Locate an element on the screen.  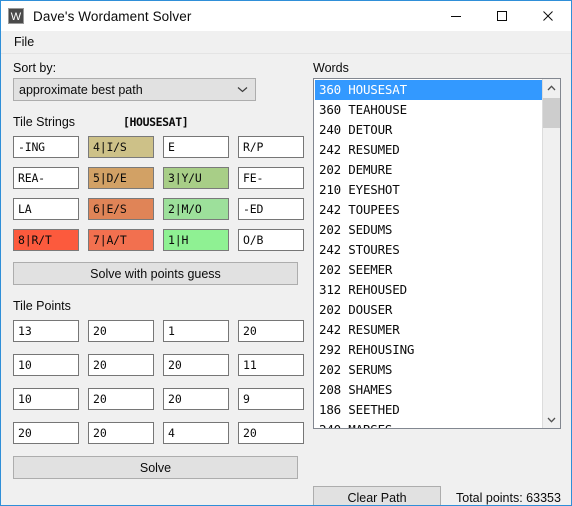
tile-point-input: 13 is located at coordinates (46, 331).